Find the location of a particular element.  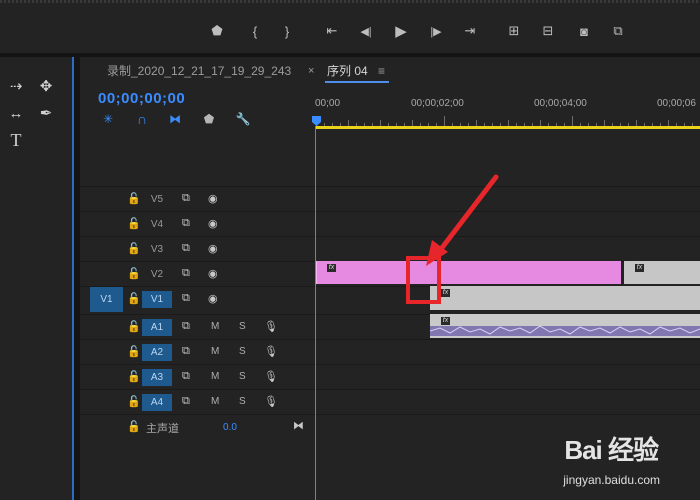

ruler-label: 00;00;02;00 is located at coordinates (437, 103).